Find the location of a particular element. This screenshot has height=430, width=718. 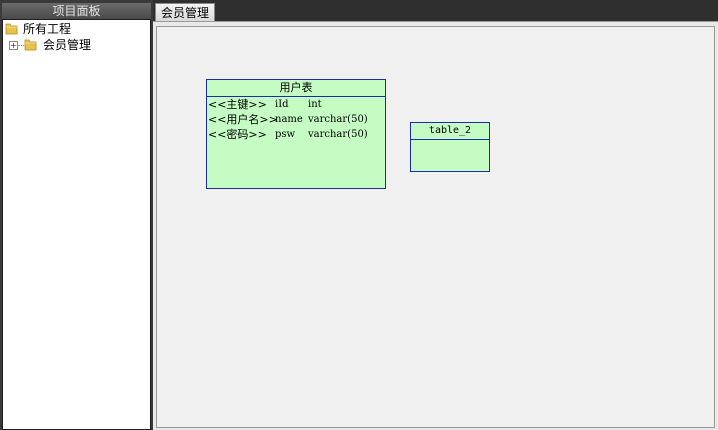

project-panel-title: 项目面板 is located at coordinates (76, 11).